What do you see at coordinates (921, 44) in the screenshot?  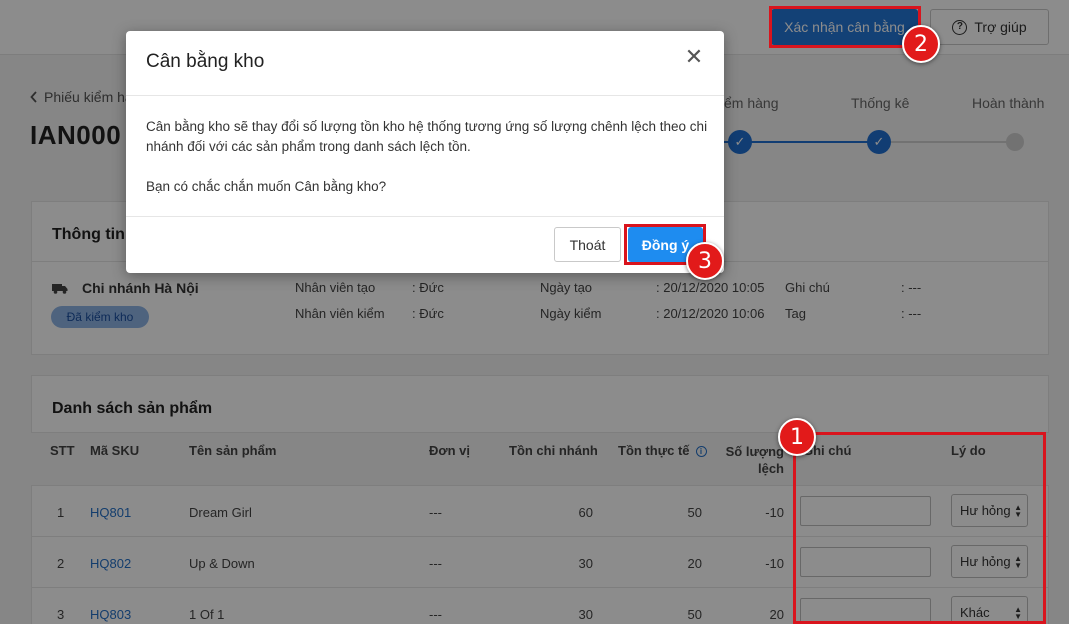 I see `step-marker-2: 2` at bounding box center [921, 44].